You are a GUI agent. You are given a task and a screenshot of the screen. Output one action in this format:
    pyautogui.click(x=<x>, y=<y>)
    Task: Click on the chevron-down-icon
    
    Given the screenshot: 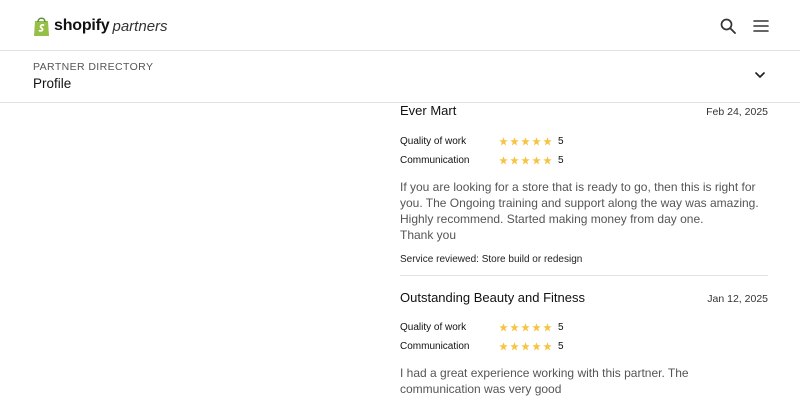 What is the action you would take?
    pyautogui.click(x=760, y=75)
    